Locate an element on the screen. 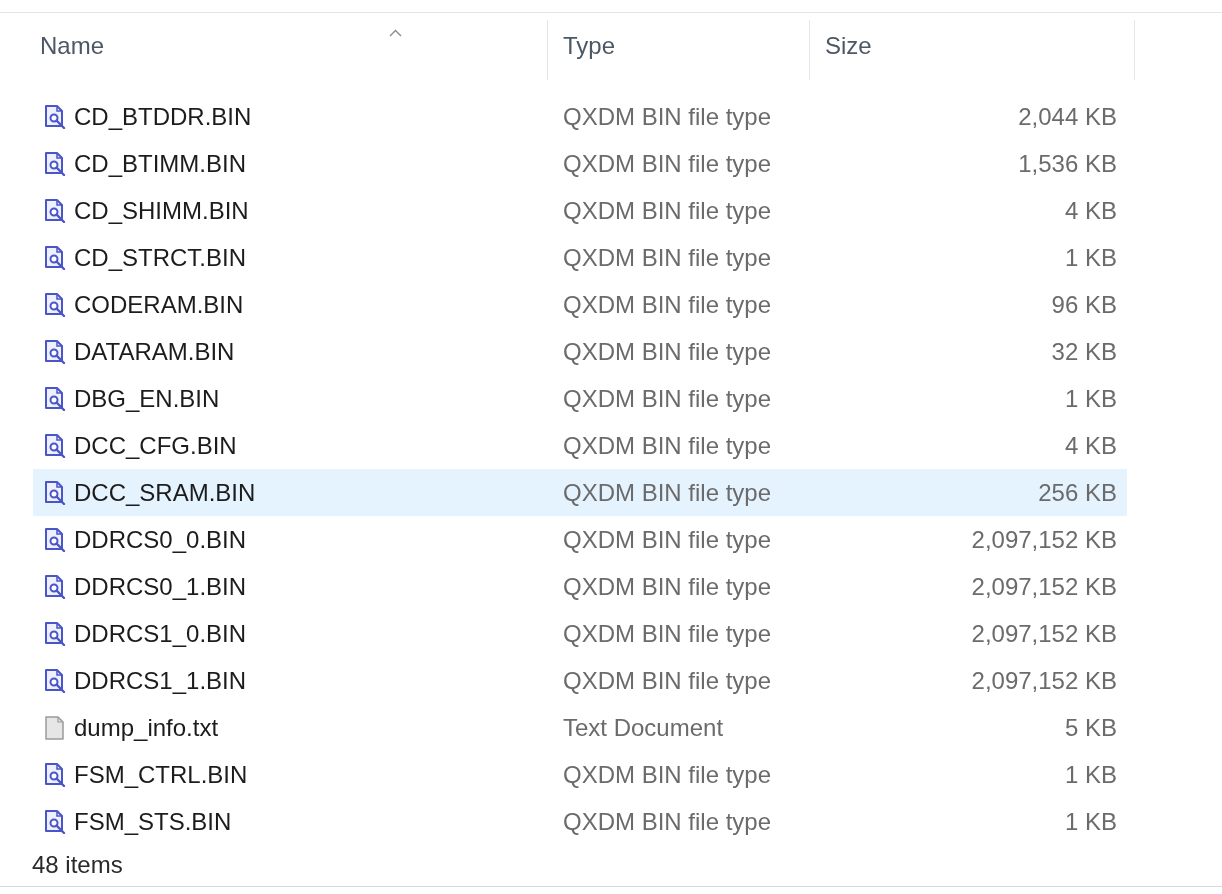 Image resolution: width=1222 pixels, height=894 pixels. file-row: CODERAM.BIN QXDM BIN file type 96 KB is located at coordinates (580, 304).